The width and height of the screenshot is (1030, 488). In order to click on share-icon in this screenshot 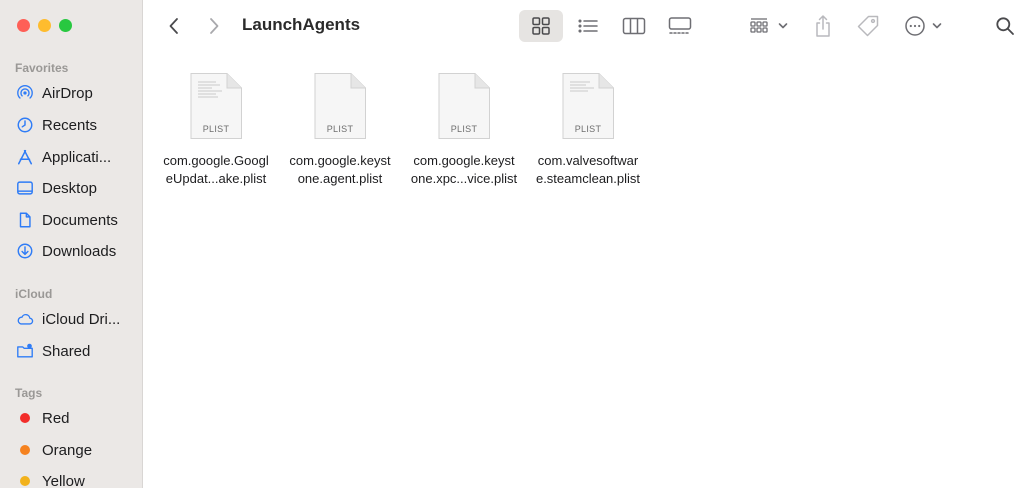, I will do `click(823, 26)`.